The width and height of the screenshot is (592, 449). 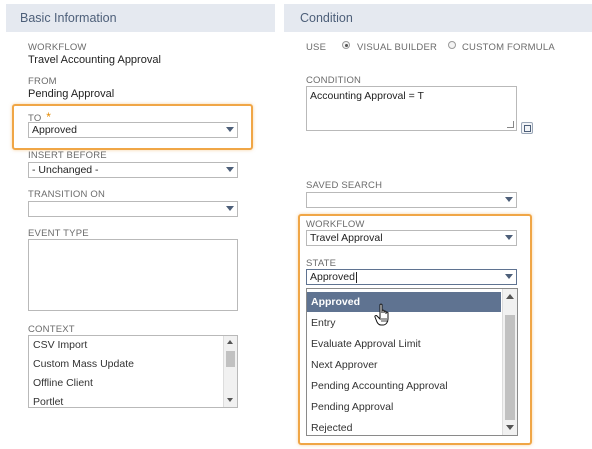 What do you see at coordinates (344, 185) in the screenshot?
I see `saved-search-label: SAVED SEARCH` at bounding box center [344, 185].